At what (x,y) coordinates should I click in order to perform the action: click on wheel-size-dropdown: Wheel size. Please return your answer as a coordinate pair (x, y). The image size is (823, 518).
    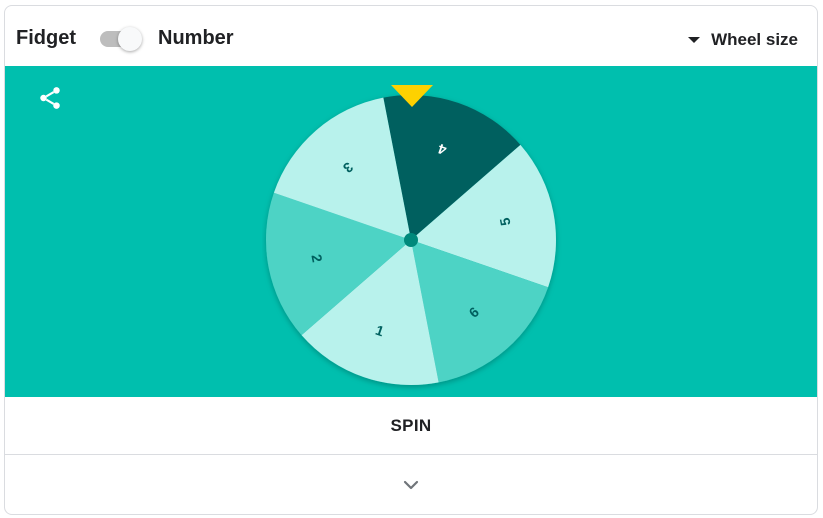
    Looking at the image, I should click on (743, 40).